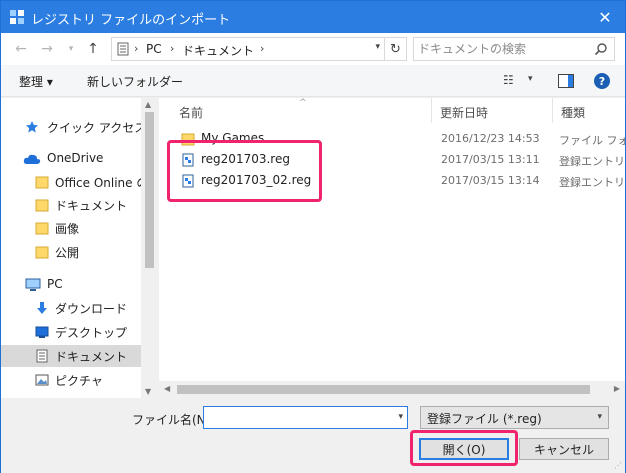  I want to click on address-segment-documents: ドキュメント, so click(218, 50).